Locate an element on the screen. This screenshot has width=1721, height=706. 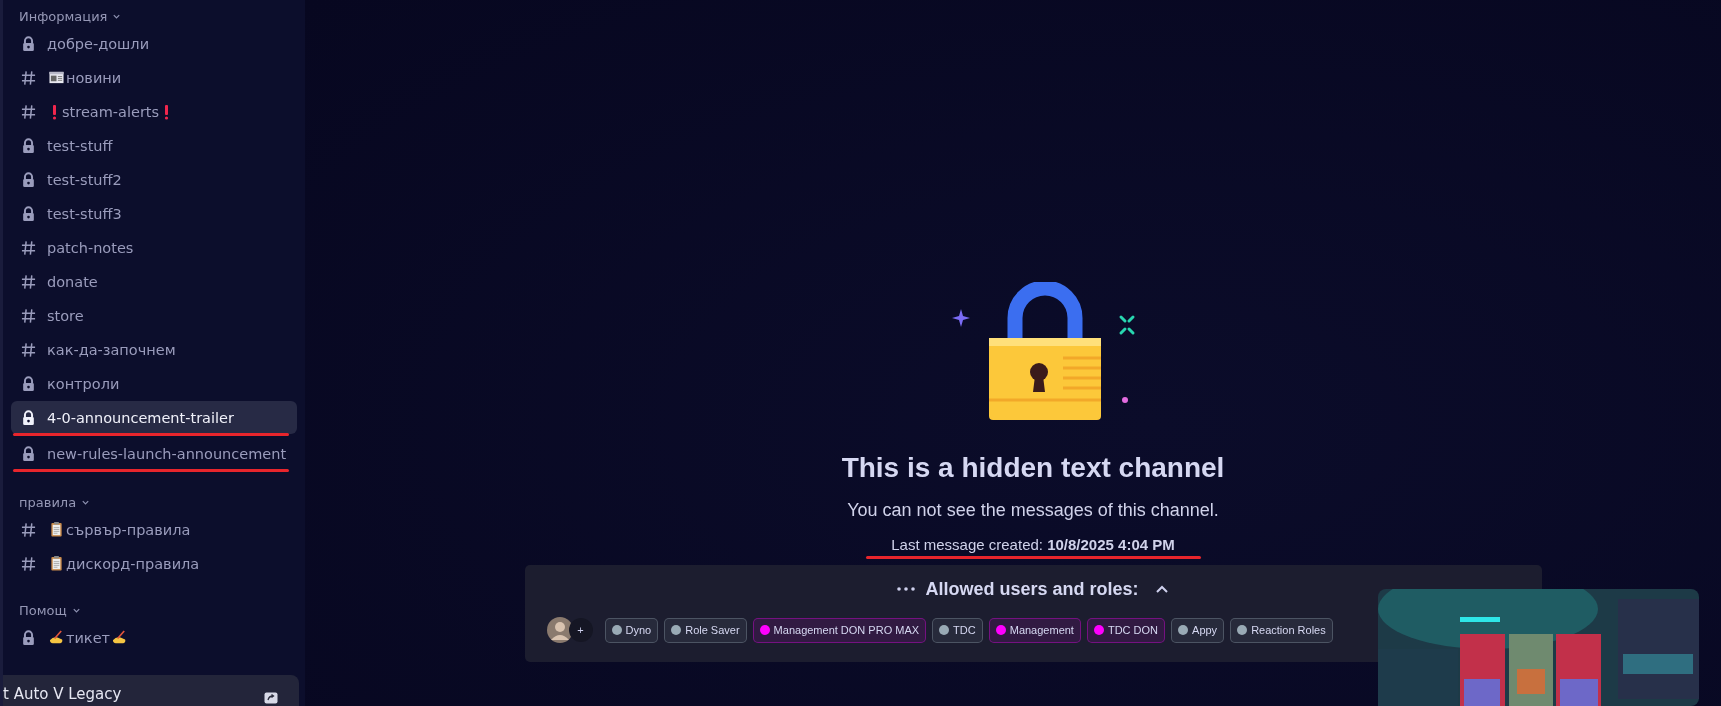
role-tag: Management is located at coordinates (1034, 630).